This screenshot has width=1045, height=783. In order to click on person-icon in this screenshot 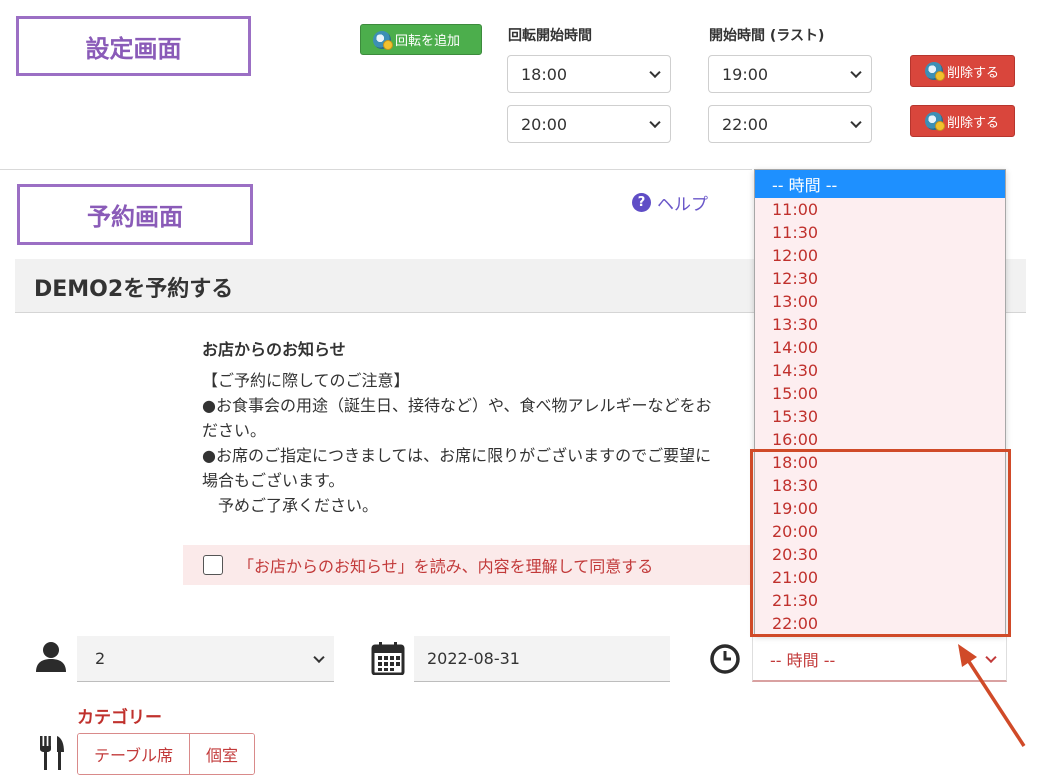, I will do `click(51, 657)`.